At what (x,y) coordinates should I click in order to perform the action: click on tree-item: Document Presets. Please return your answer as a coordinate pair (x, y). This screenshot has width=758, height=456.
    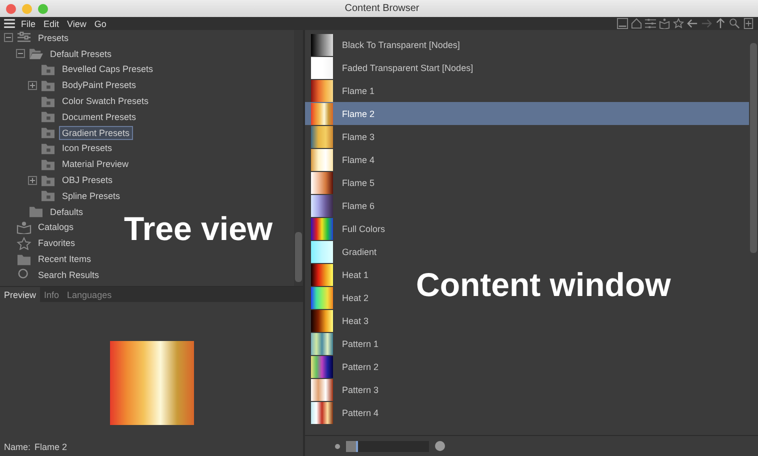
    Looking at the image, I should click on (99, 117).